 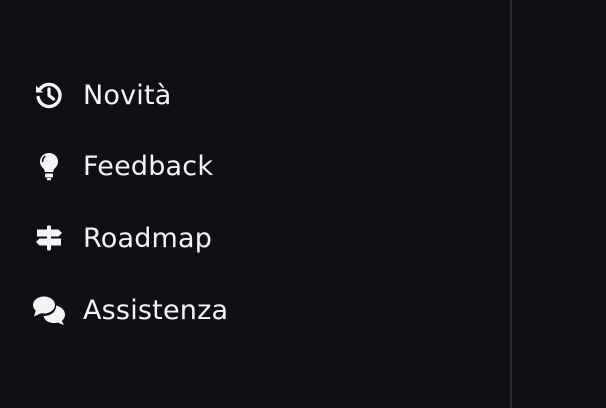 I want to click on menu-item-label: Novità, so click(x=127, y=95).